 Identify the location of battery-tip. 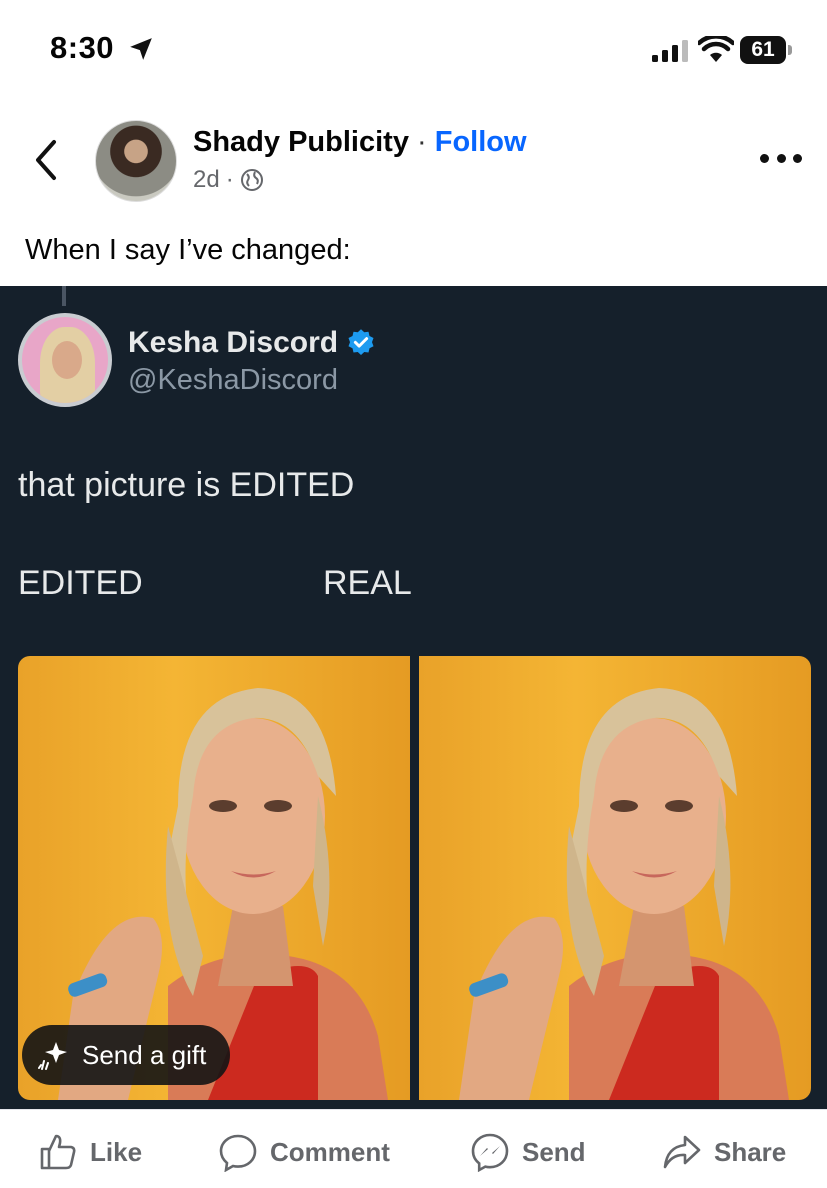
(790, 50).